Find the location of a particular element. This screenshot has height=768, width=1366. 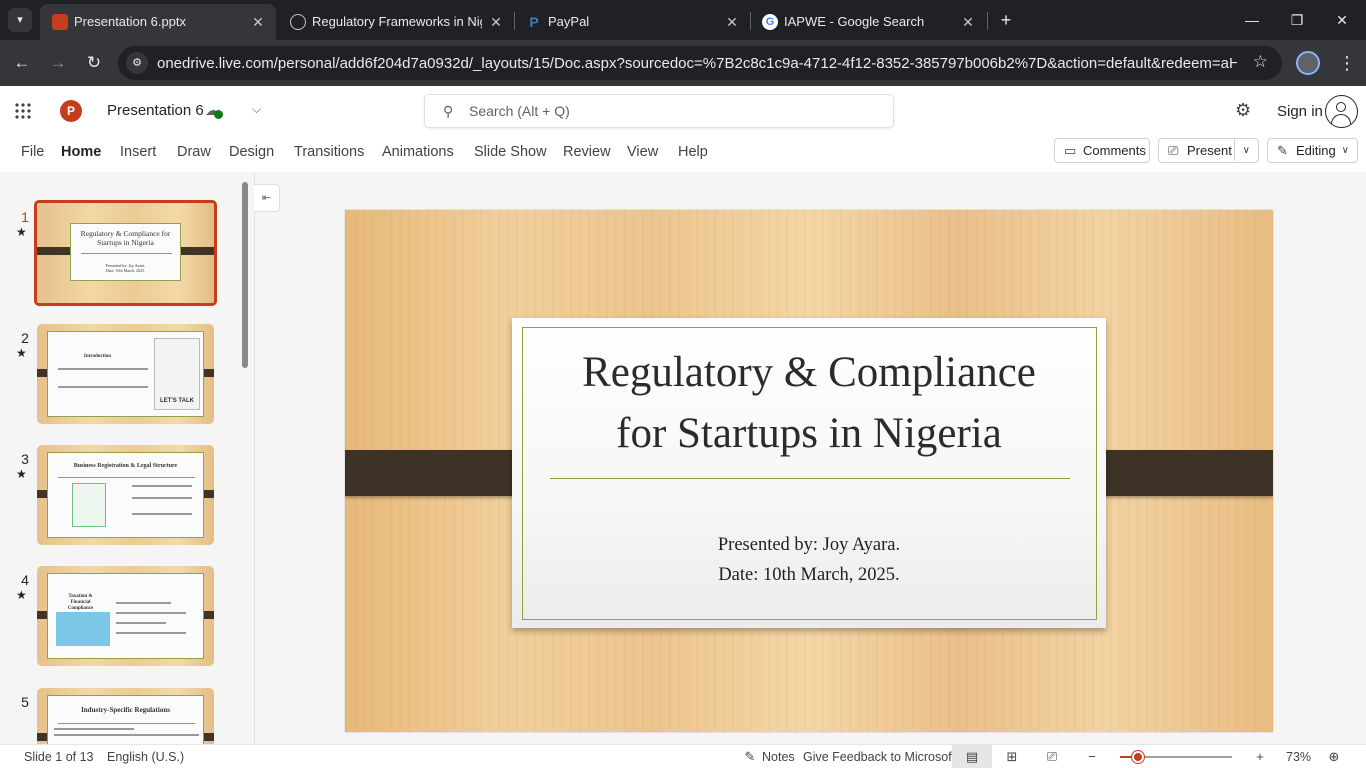

saved-to-cloud-icon: ☁ is located at coordinates (214, 111).